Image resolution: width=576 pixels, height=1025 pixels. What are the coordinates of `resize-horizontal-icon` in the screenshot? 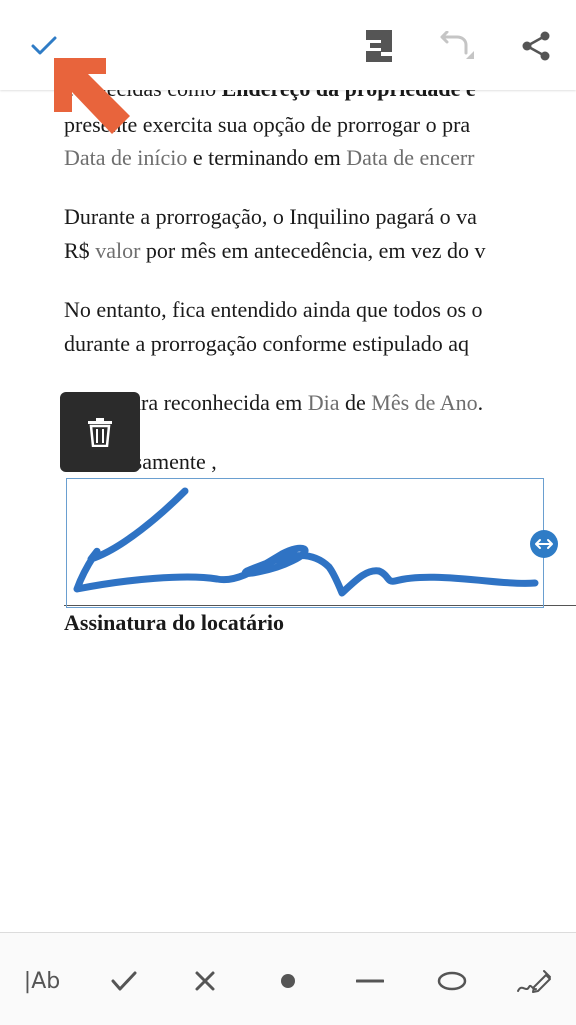 It's located at (544, 544).